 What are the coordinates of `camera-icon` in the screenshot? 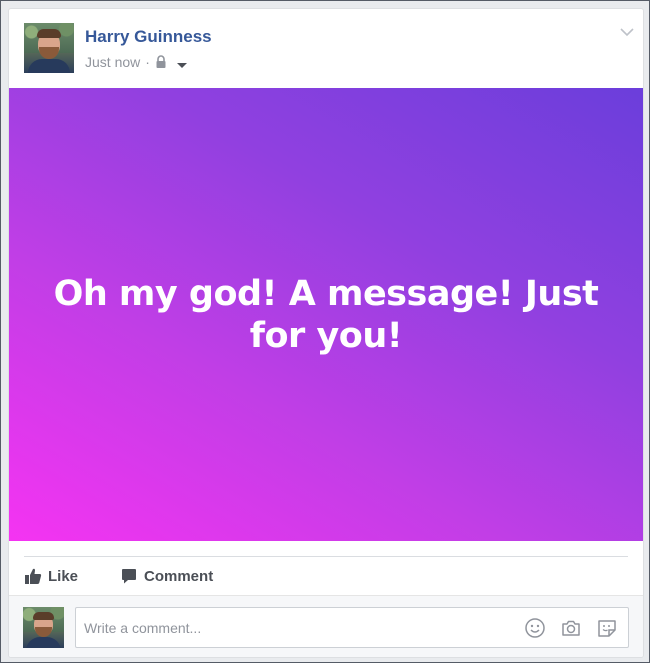 It's located at (571, 628).